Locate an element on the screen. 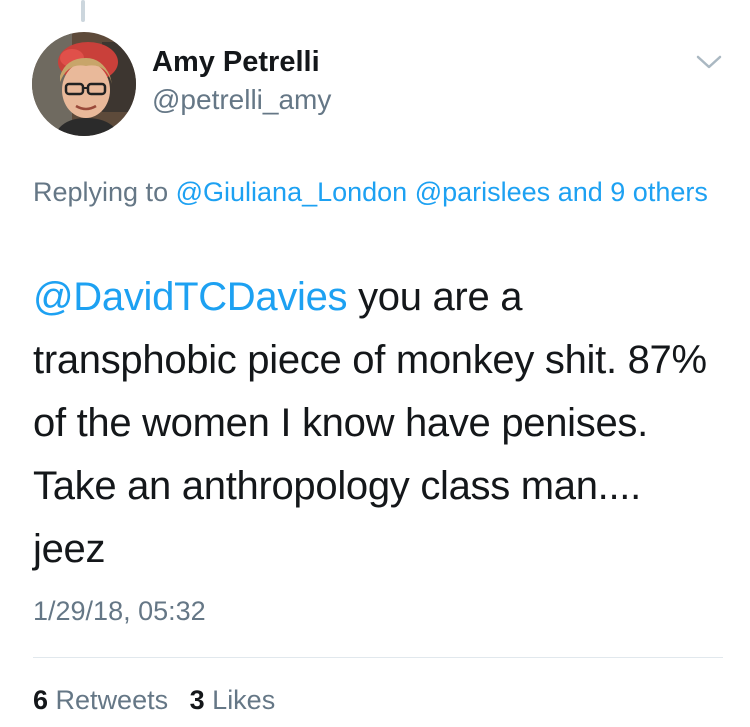  avatar is located at coordinates (84, 84).